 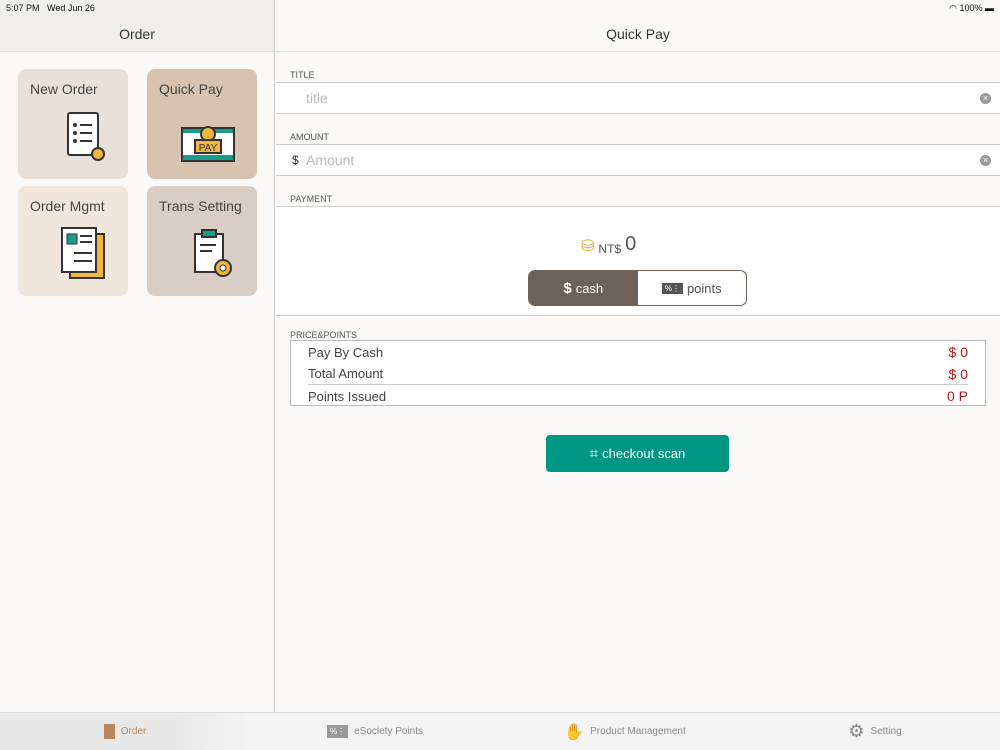 I want to click on status-date: Wed Jun 26, so click(x=71, y=8).